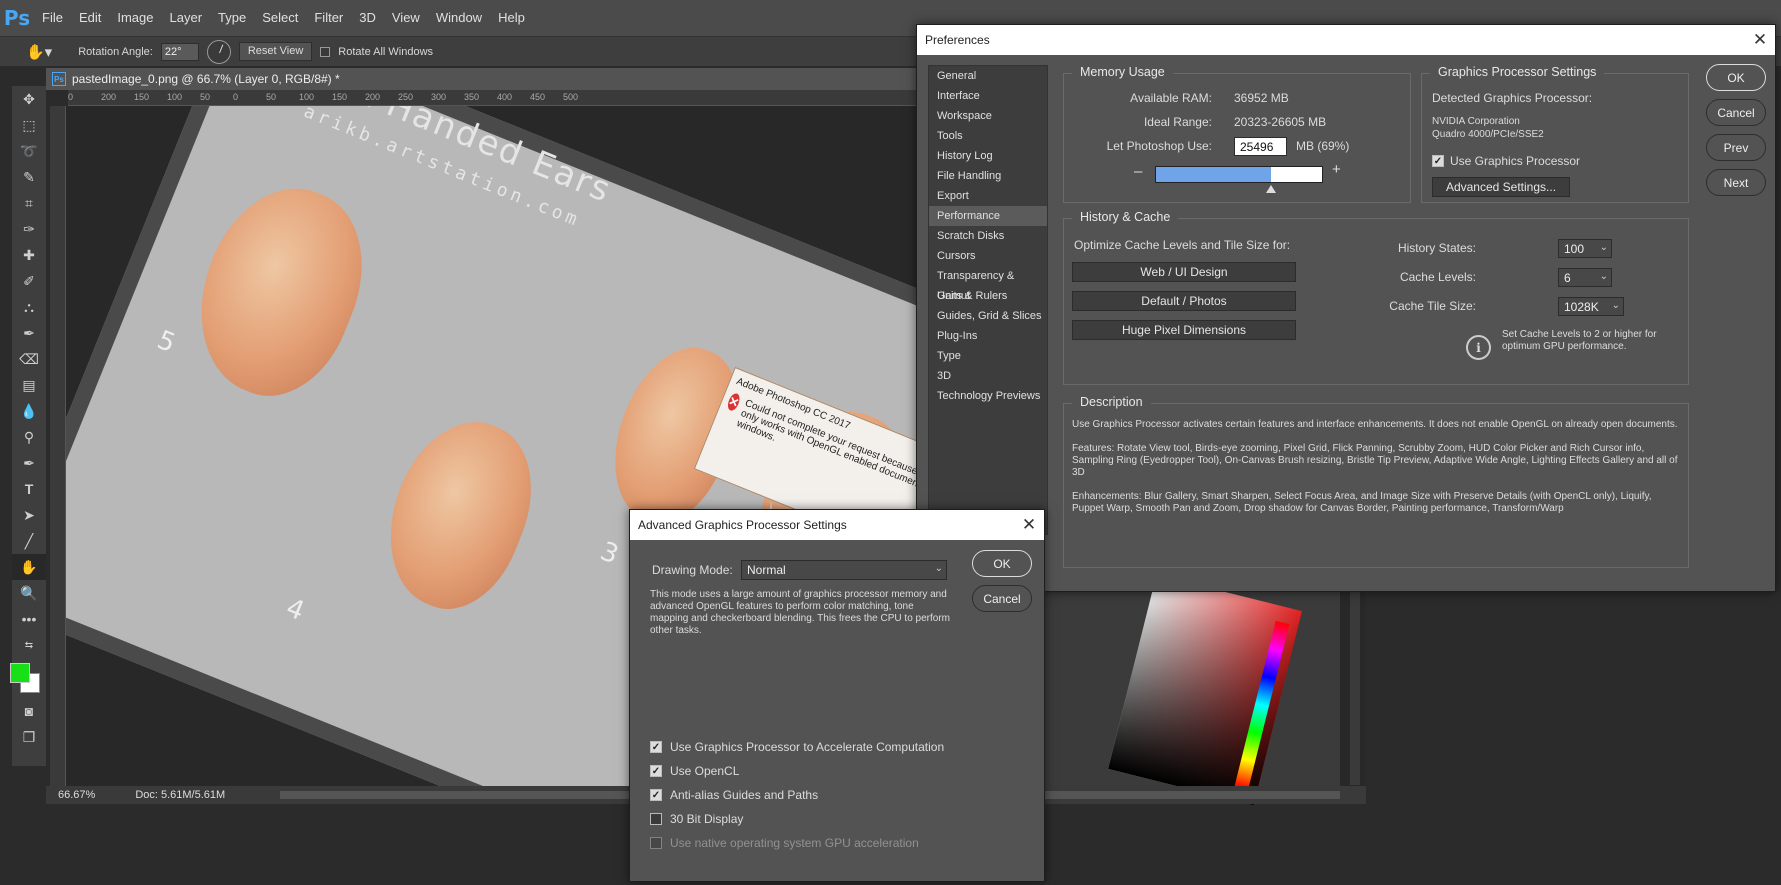 The height and width of the screenshot is (885, 1781). Describe the element at coordinates (29, 711) in the screenshot. I see `quick-mask-icon: ◙` at that location.